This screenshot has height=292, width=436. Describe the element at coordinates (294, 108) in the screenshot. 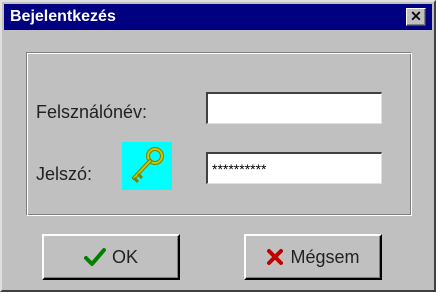

I see `username-input` at that location.